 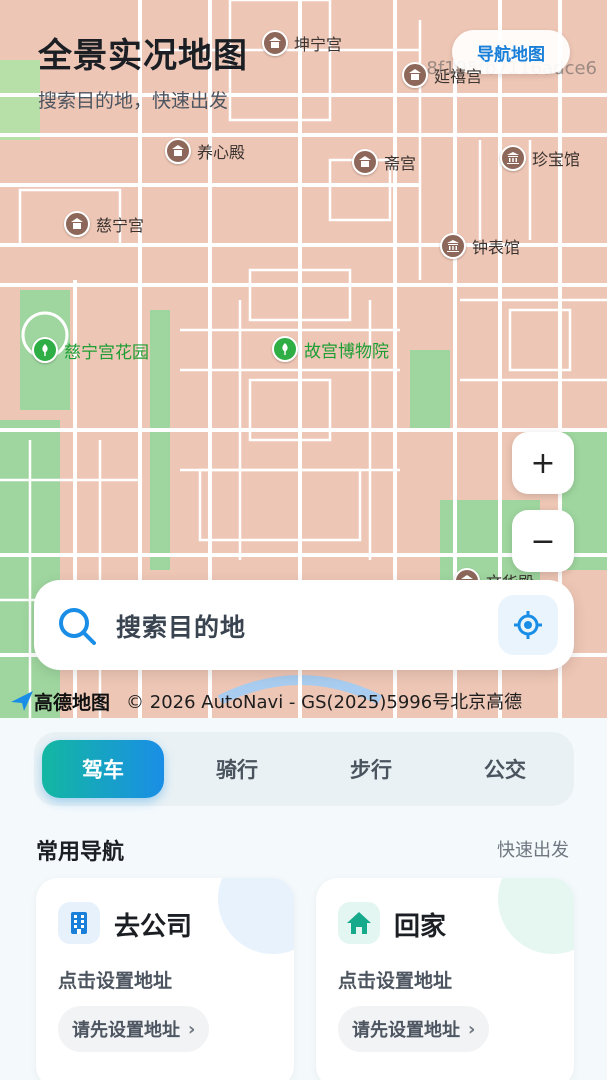 I want to click on poi-label: 斋宫, so click(x=400, y=163).